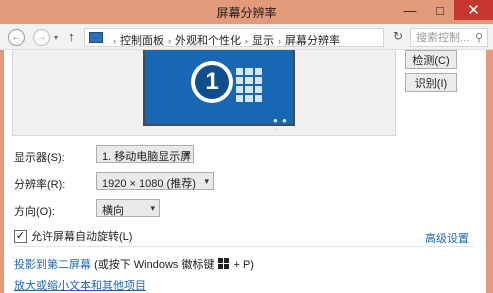  I want to click on up-button: ↑, so click(71, 36).